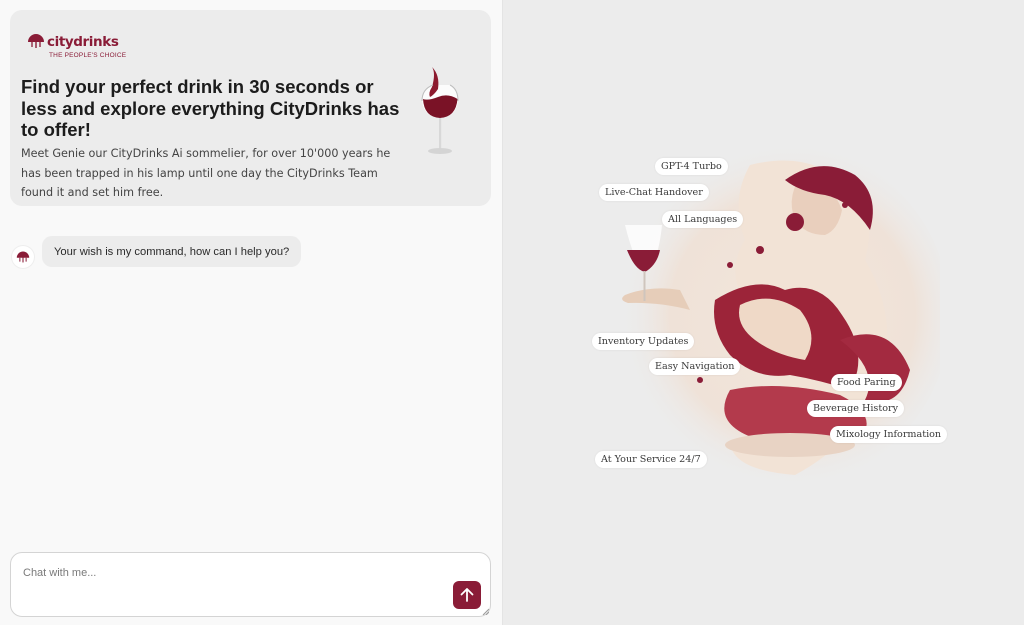 The height and width of the screenshot is (625, 1024). I want to click on feature-tag: At Your Service 24/7, so click(651, 459).